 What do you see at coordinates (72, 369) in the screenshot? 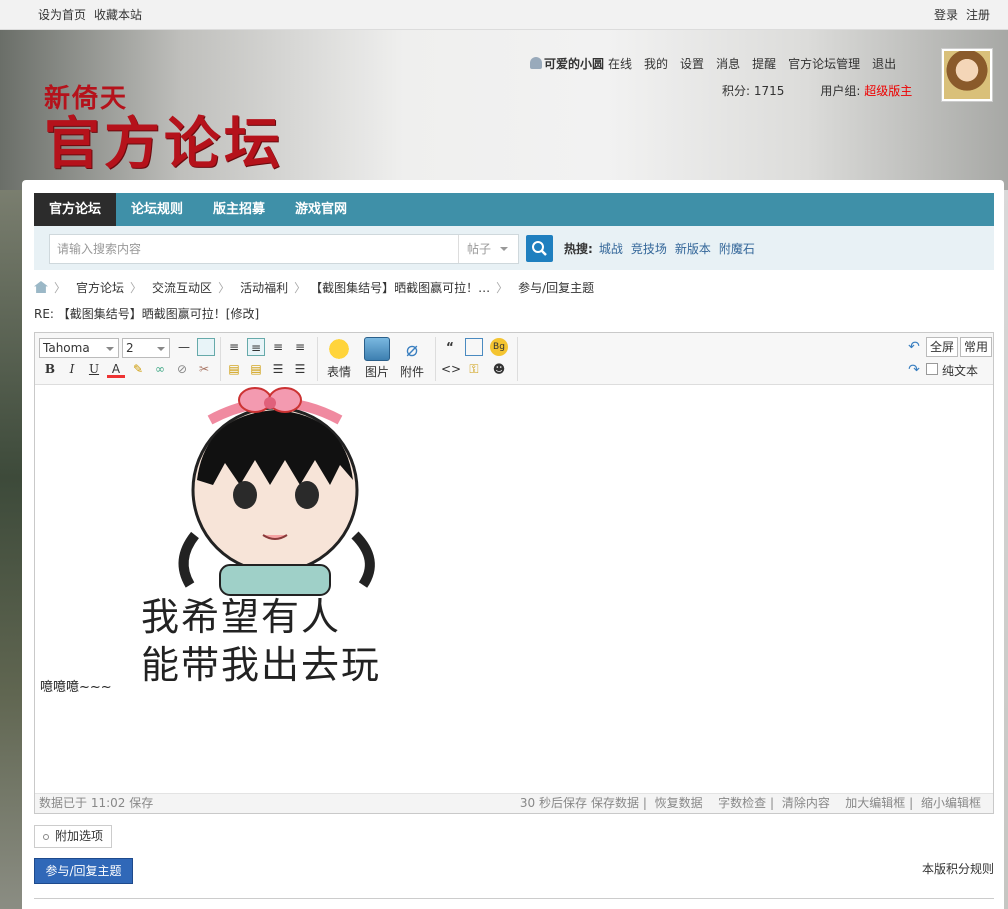
I see `italic-icon: I` at bounding box center [72, 369].